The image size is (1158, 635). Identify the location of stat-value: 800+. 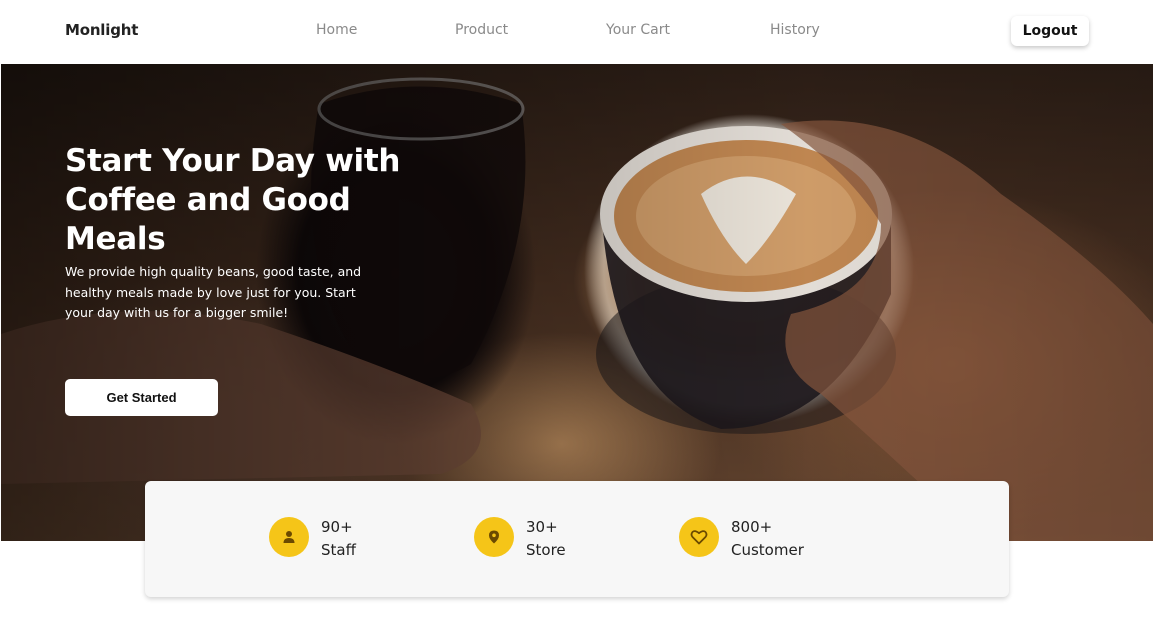
(752, 527).